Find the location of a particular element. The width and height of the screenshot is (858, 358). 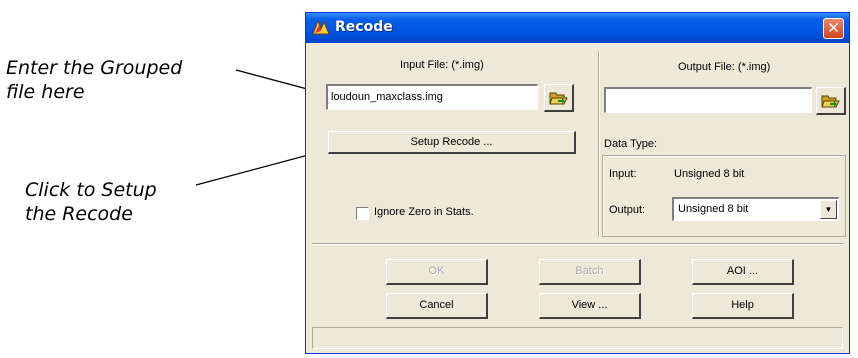

batch-button: Batch is located at coordinates (590, 272).